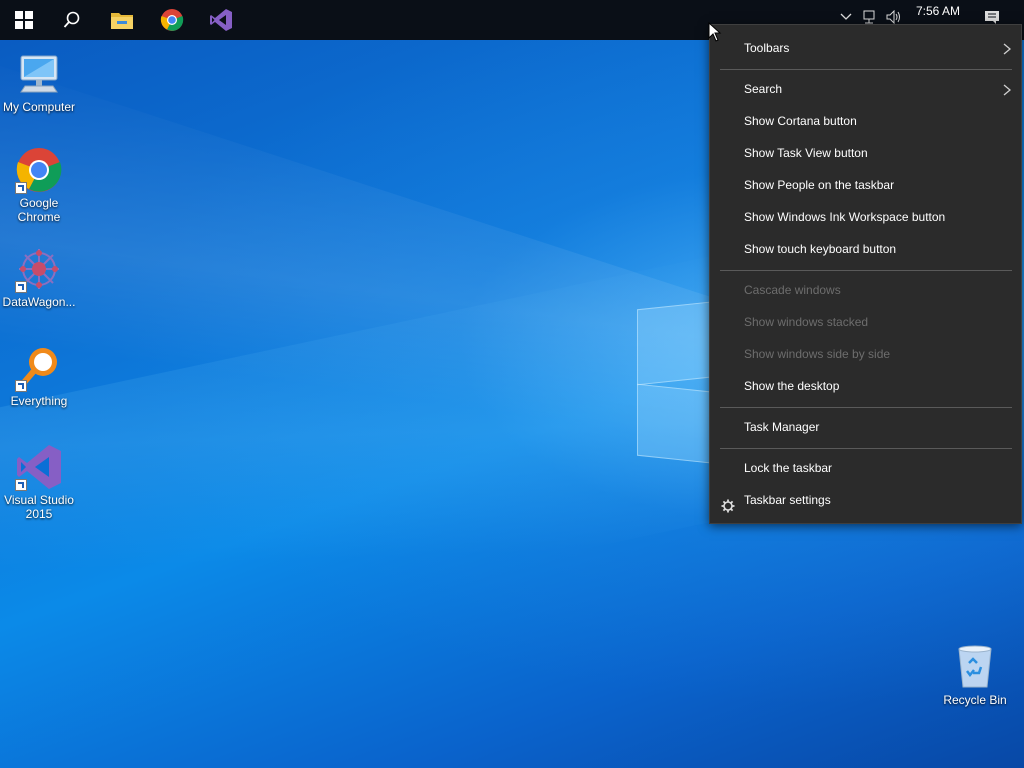  I want to click on menu-item-show-people: Show People on the taskbar, so click(865, 185).